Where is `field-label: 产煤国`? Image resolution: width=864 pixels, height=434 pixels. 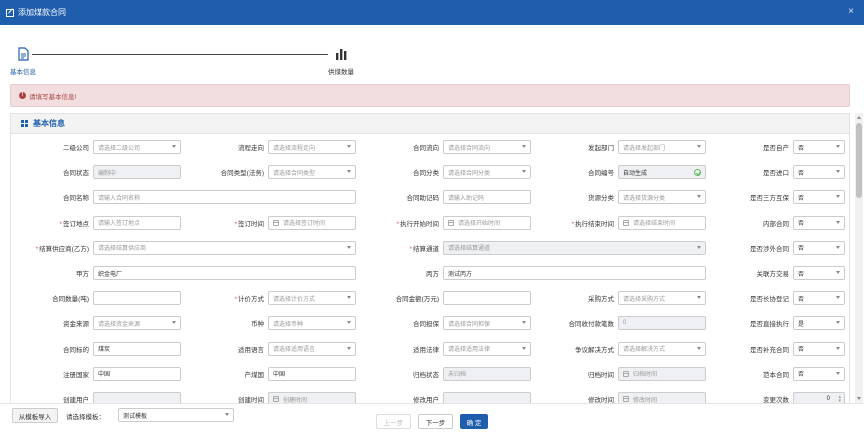
field-label: 产煤国 is located at coordinates (254, 375).